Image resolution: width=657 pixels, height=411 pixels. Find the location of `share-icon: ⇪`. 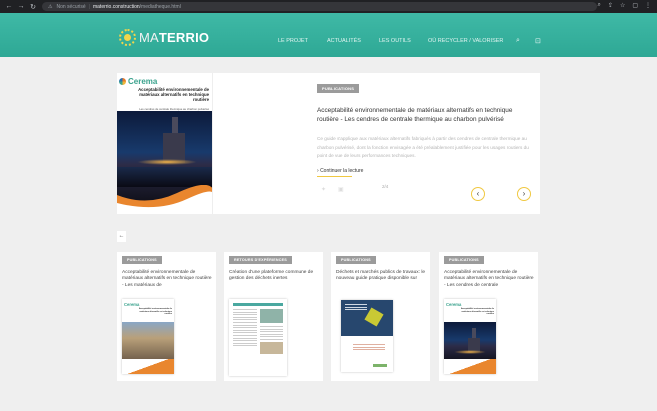

share-icon: ⇪ is located at coordinates (610, 5).